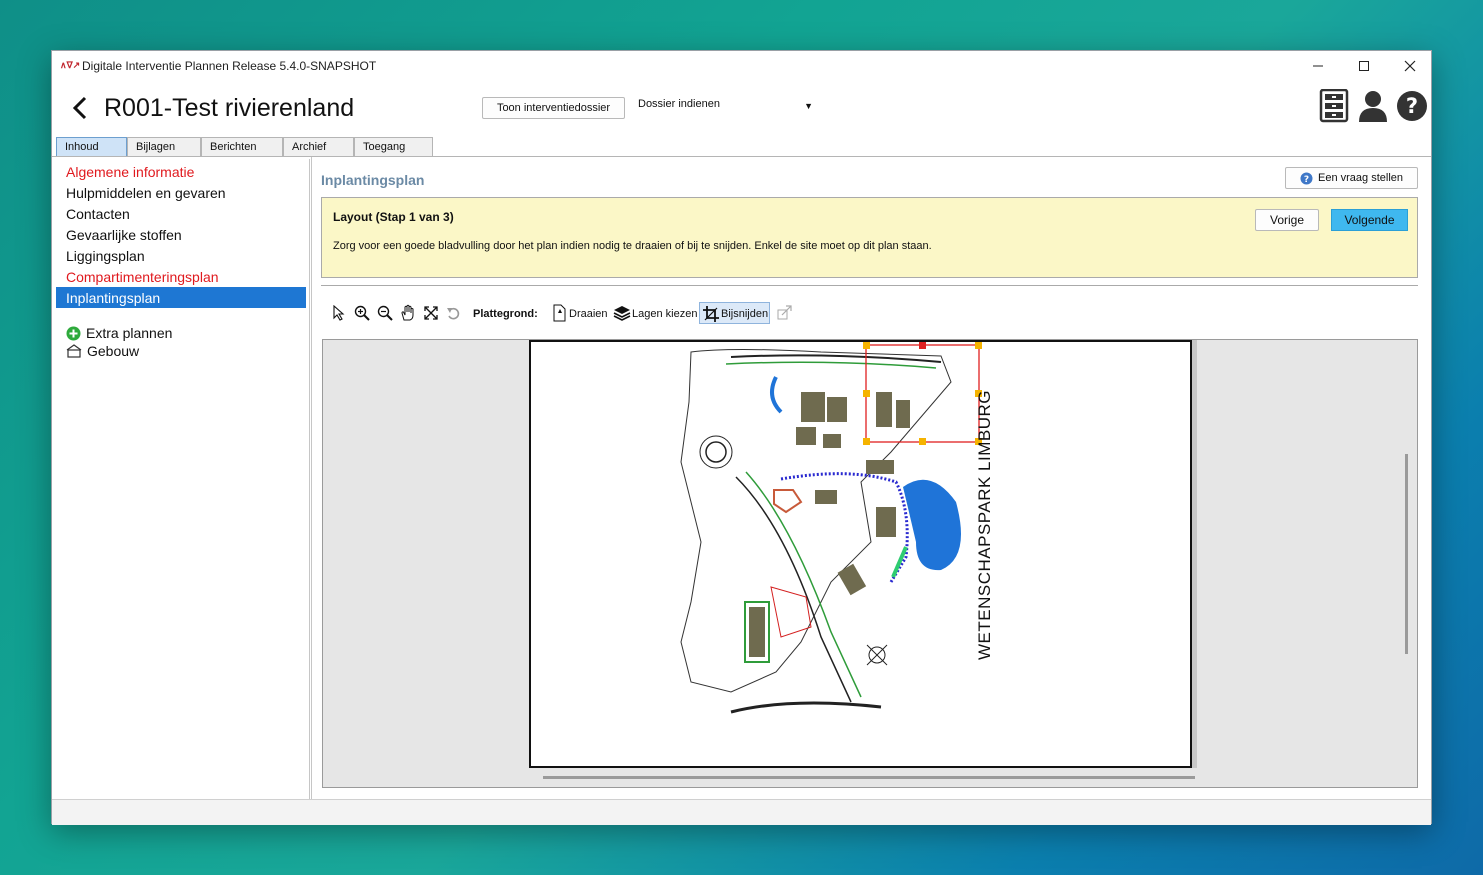  Describe the element at coordinates (164, 146) in the screenshot. I see `tab-bijlagen: Bijlagen` at that location.